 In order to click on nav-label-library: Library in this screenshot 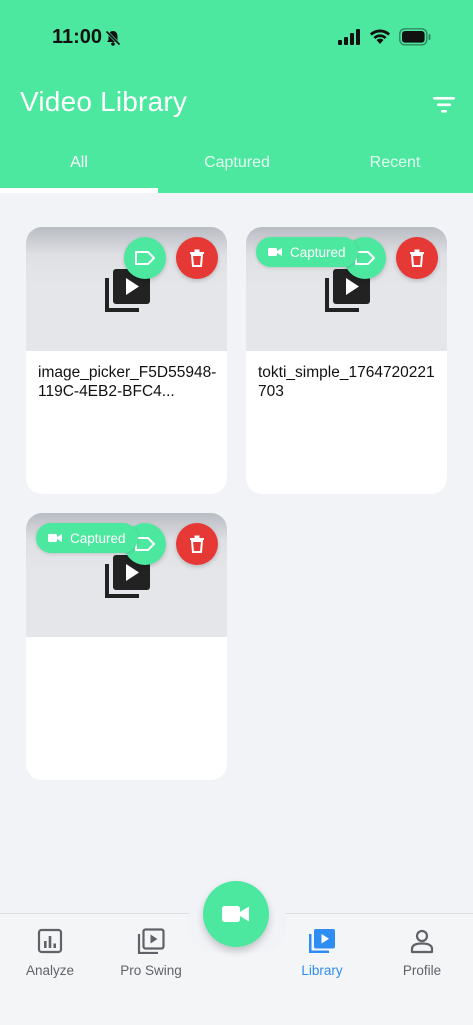, I will do `click(322, 970)`.